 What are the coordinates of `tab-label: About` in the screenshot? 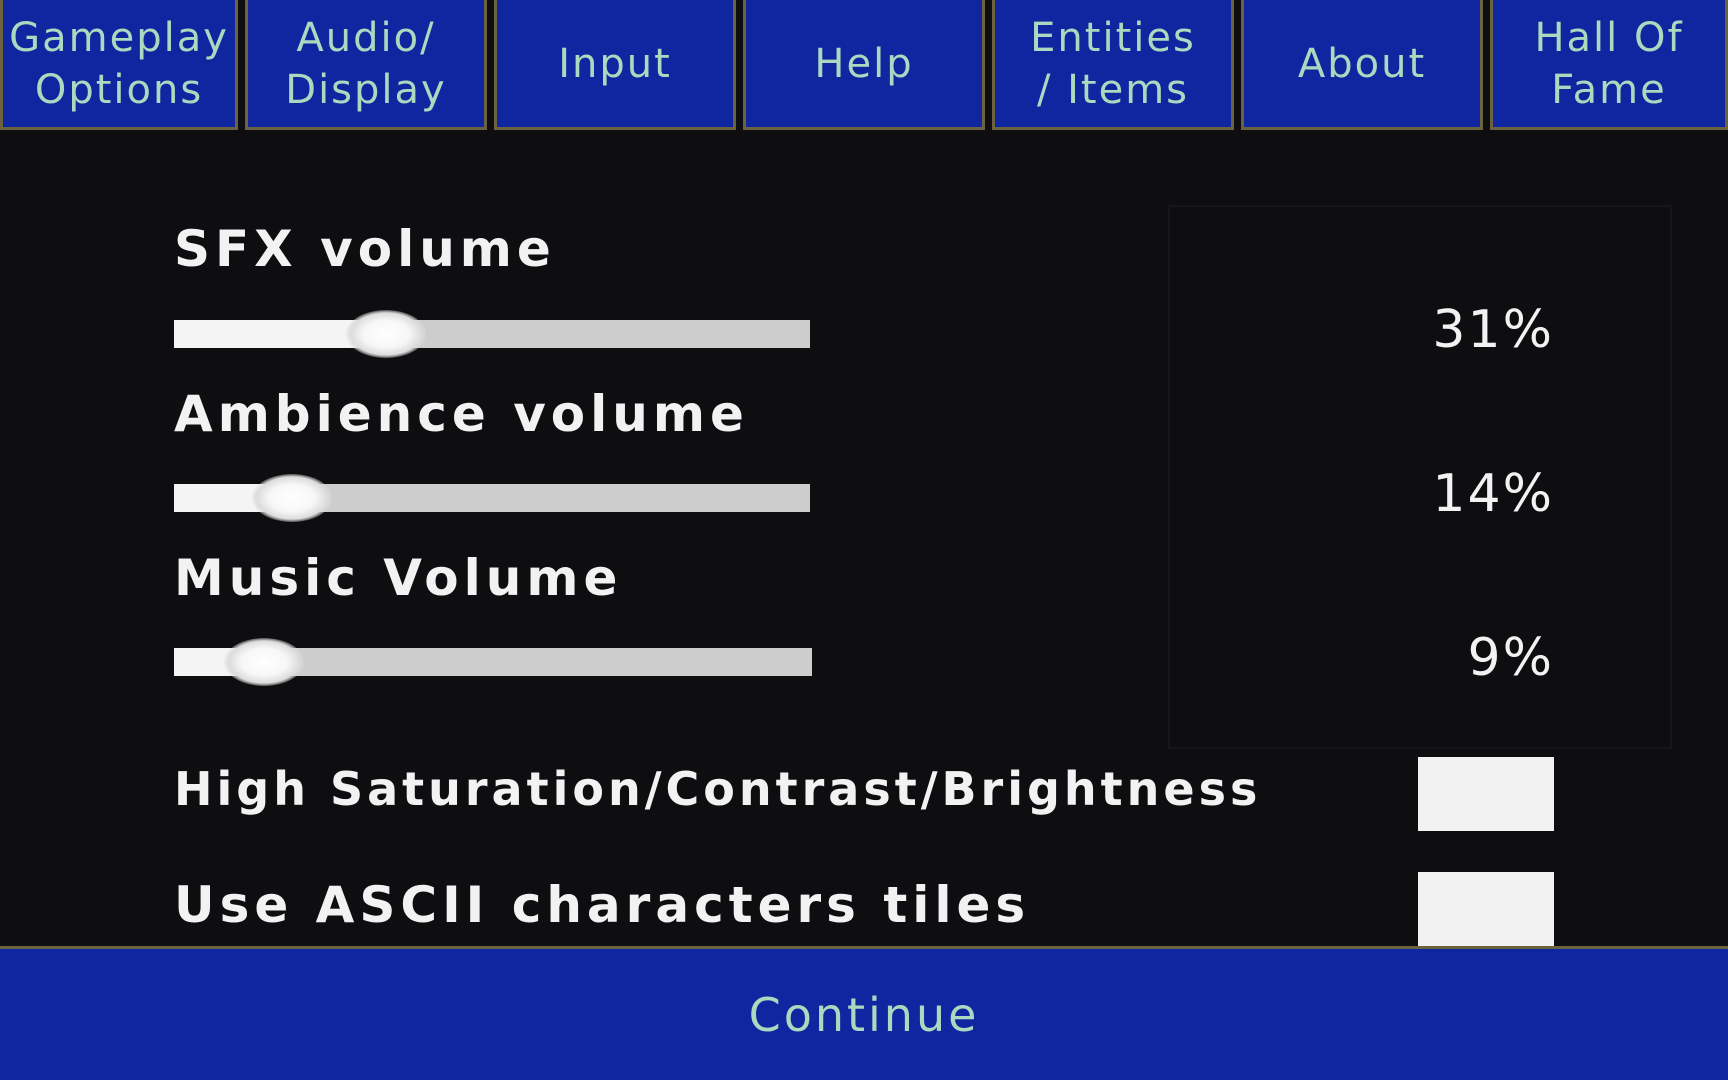 It's located at (1362, 63).